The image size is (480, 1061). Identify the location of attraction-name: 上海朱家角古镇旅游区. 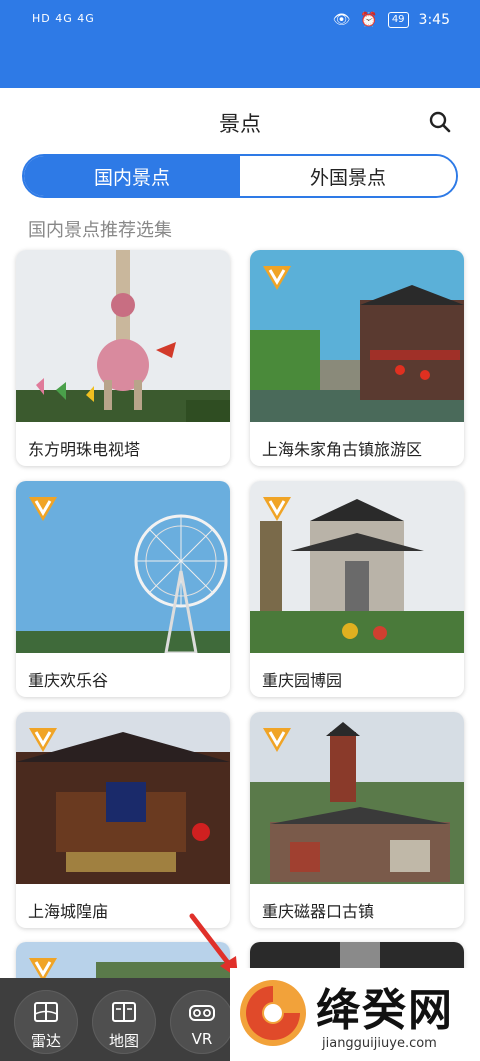
(342, 449).